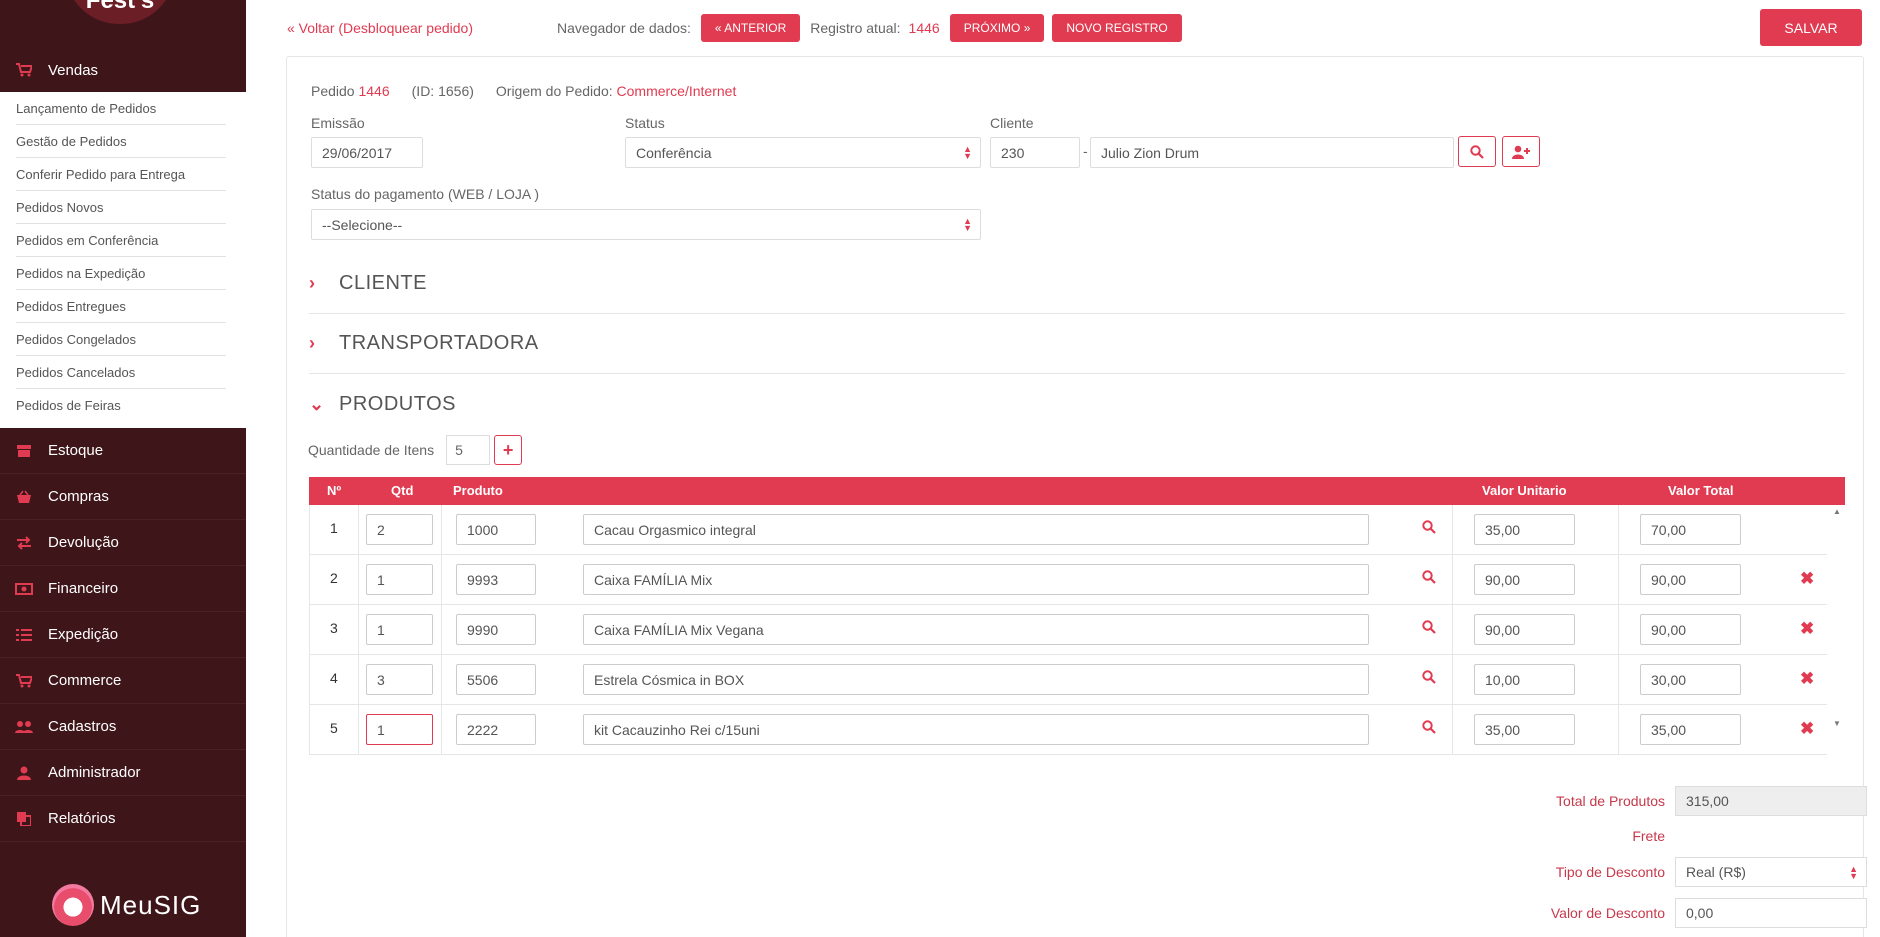 The image size is (1880, 937). I want to click on cart-icon, so click(24, 680).